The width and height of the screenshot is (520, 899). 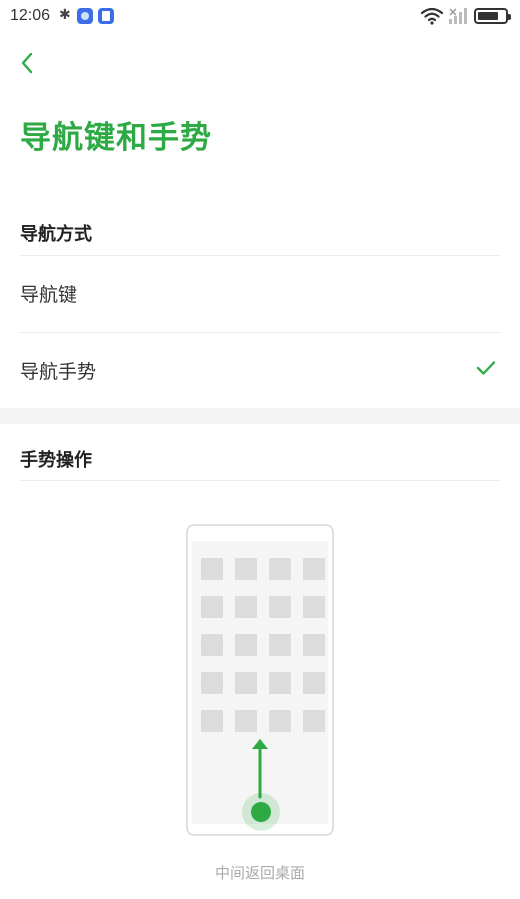 What do you see at coordinates (260, 294) in the screenshot?
I see `option-navigation-keys: 导航键` at bounding box center [260, 294].